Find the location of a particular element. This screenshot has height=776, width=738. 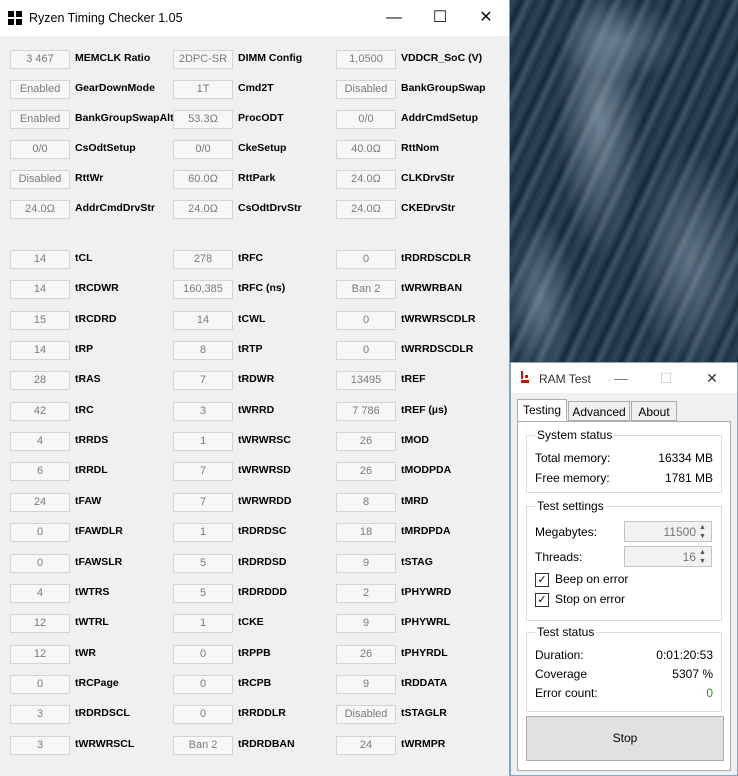

timing-value-field: 15 is located at coordinates (40, 320).